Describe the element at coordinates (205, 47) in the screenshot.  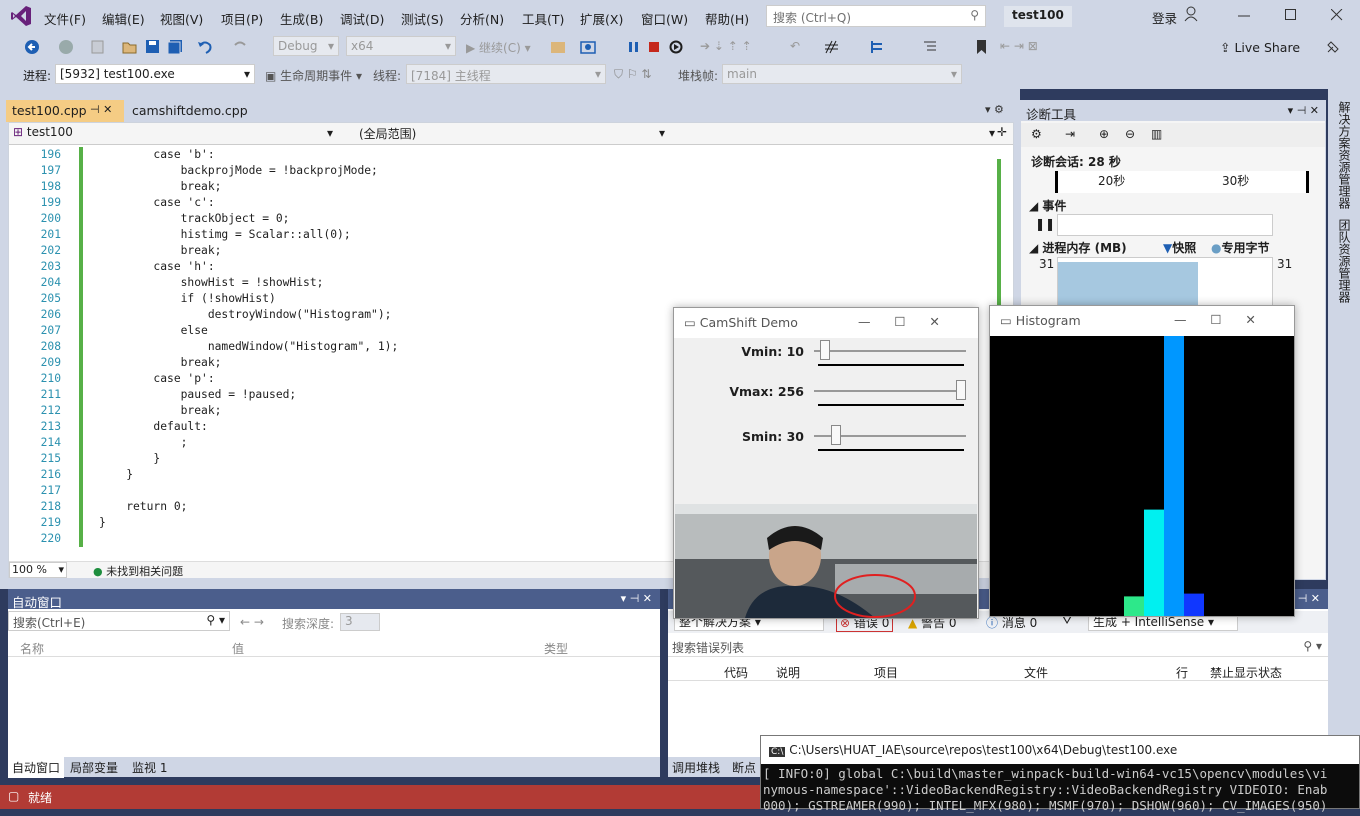
I see `undo-icon` at that location.